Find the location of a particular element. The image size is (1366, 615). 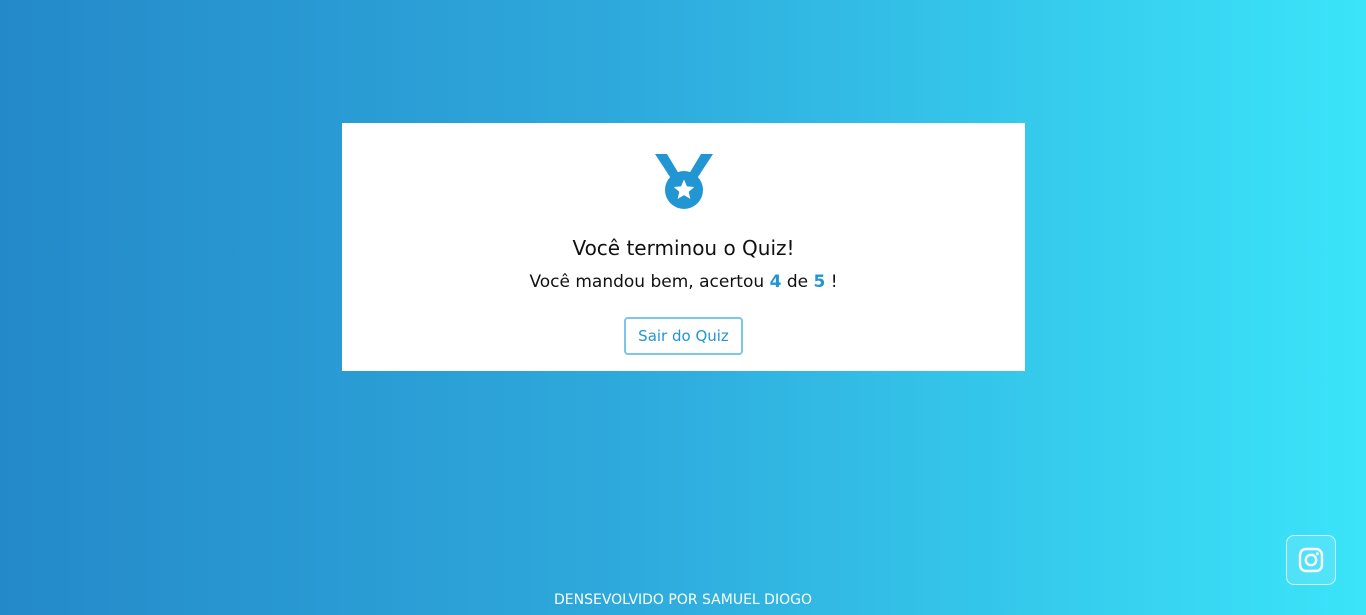

footer-credit: DENSEVOLVIDO POR SAMUEL DIOGO is located at coordinates (683, 600).